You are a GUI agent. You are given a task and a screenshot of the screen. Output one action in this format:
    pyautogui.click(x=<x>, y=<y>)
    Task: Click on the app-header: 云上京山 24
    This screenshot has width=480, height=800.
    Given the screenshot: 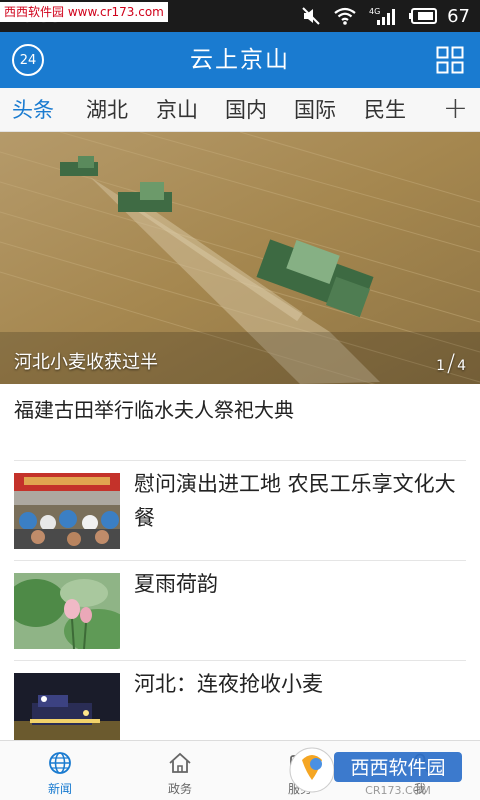 What is the action you would take?
    pyautogui.click(x=240, y=60)
    